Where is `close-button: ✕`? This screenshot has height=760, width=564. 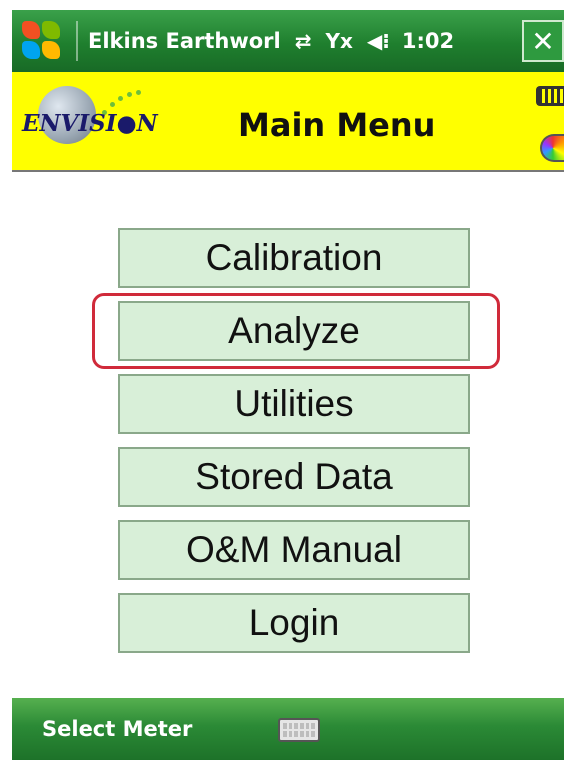
close-button: ✕ is located at coordinates (543, 41).